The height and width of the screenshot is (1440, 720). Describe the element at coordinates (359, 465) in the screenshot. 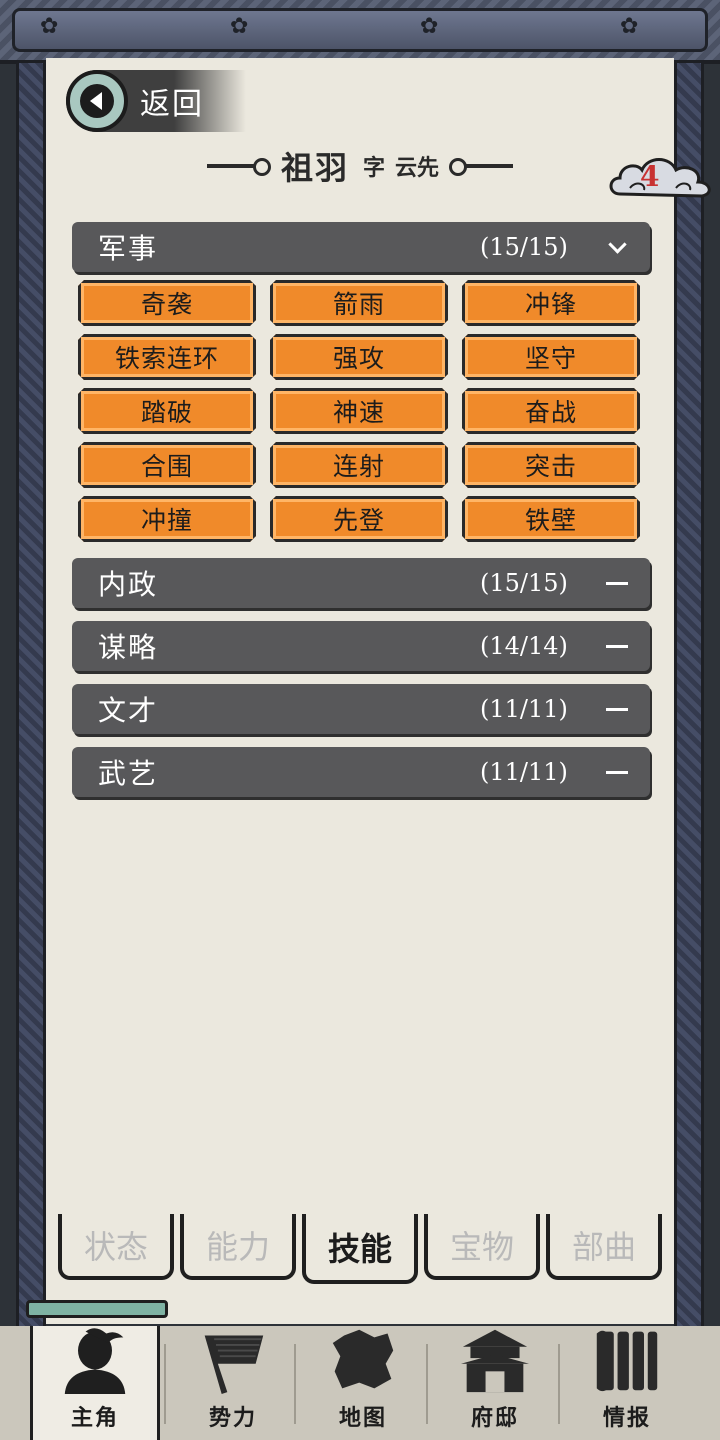

I see `skill-button: 连射` at that location.